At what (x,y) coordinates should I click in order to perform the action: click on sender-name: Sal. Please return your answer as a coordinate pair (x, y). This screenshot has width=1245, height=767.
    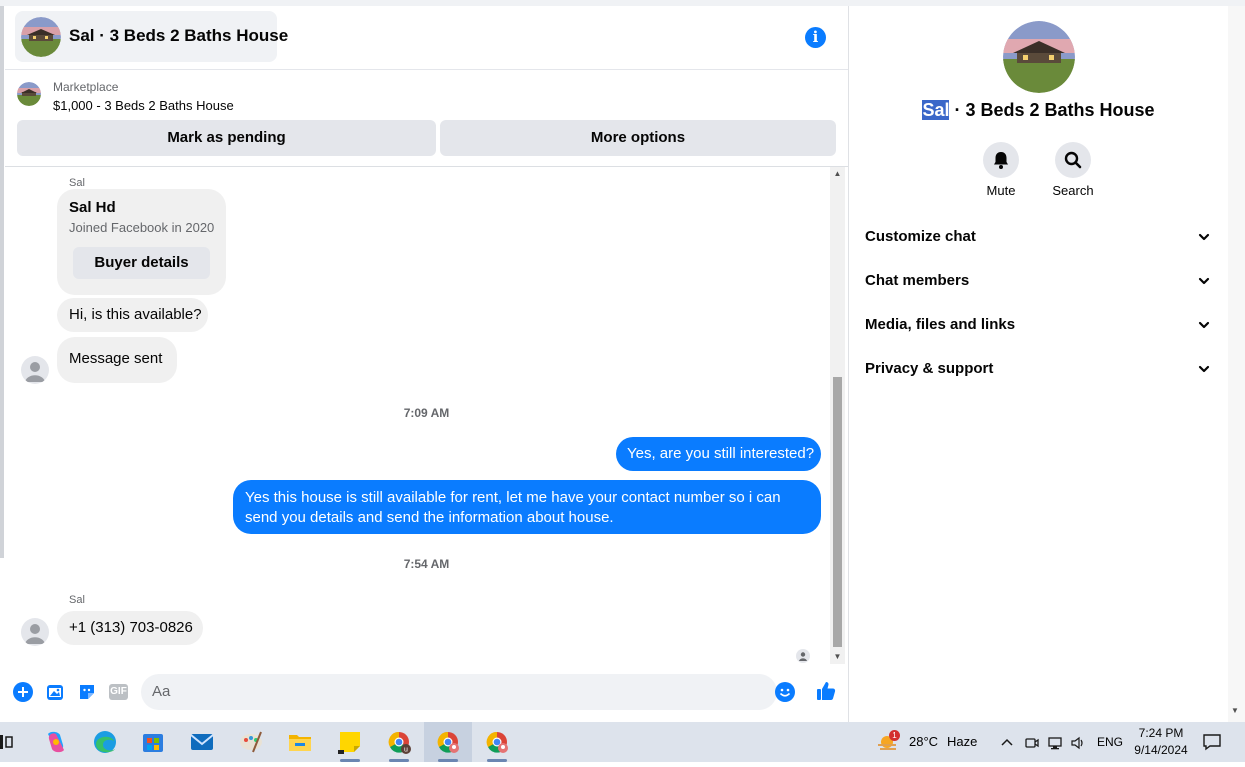
    Looking at the image, I should click on (77, 600).